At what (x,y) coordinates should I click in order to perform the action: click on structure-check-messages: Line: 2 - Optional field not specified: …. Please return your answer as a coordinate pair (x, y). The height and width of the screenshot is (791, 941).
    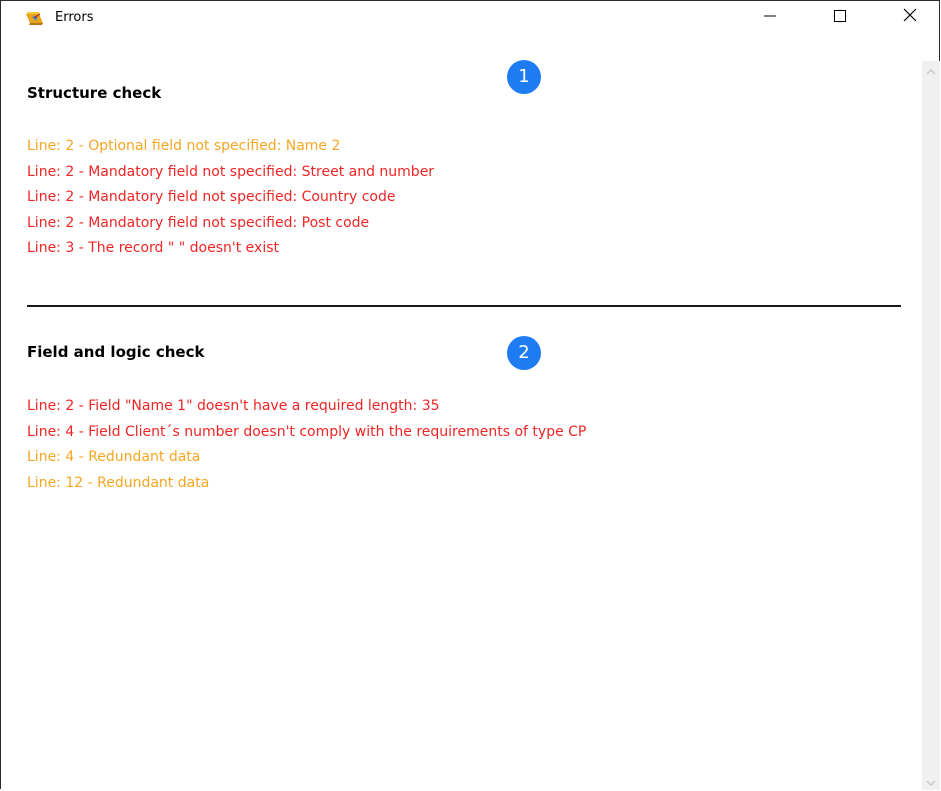
    Looking at the image, I should click on (230, 198).